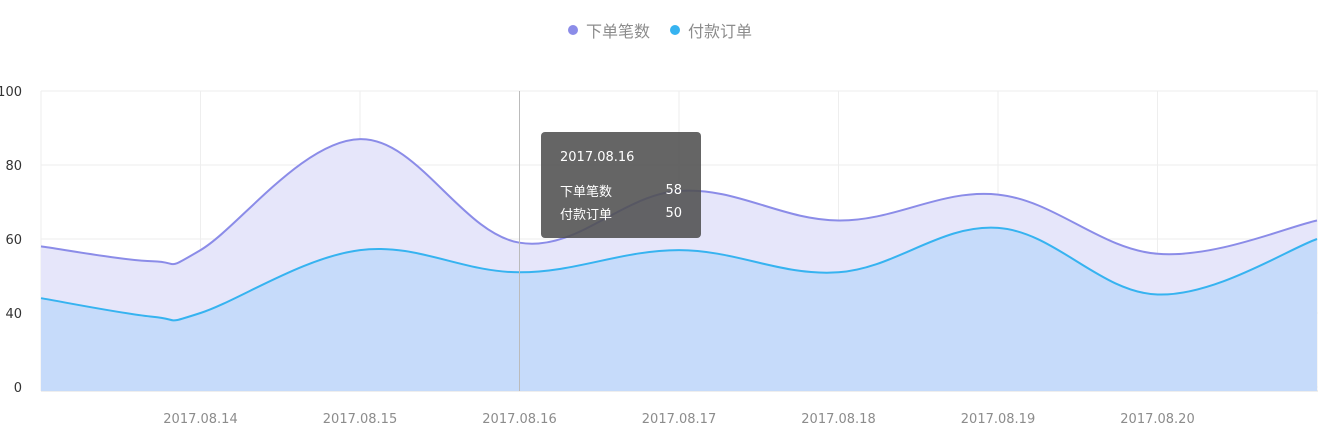 This screenshot has height=430, width=1320. I want to click on legend-marker-orders, so click(572, 30).